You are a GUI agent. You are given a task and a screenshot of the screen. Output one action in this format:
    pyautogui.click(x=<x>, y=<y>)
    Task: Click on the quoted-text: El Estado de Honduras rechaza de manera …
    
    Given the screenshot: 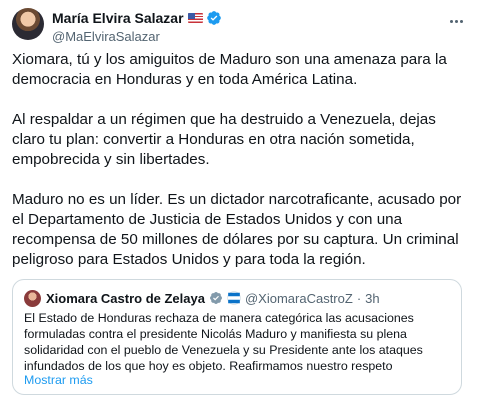 What is the action you would take?
    pyautogui.click(x=223, y=342)
    